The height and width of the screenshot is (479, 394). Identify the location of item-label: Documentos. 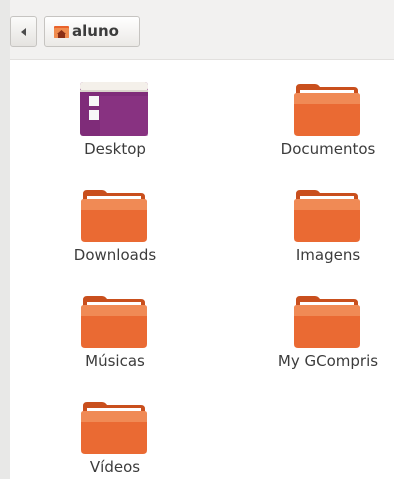
(328, 149).